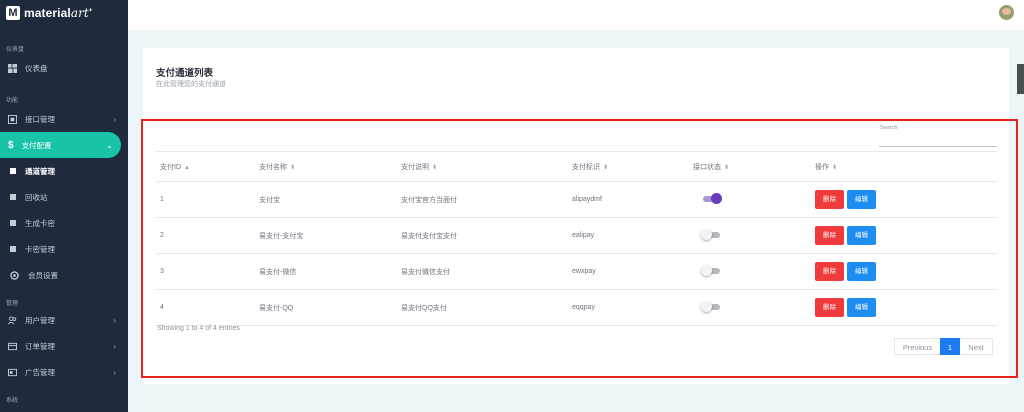 This screenshot has width=1024, height=412. Describe the element at coordinates (12, 401) in the screenshot. I see `section-label-system: 系统` at that location.